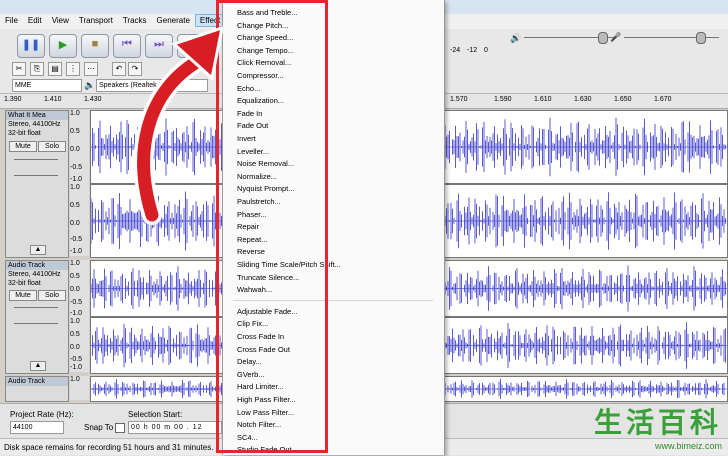 The height and width of the screenshot is (456, 728). I want to click on ruler-tick: 1.590, so click(503, 99).